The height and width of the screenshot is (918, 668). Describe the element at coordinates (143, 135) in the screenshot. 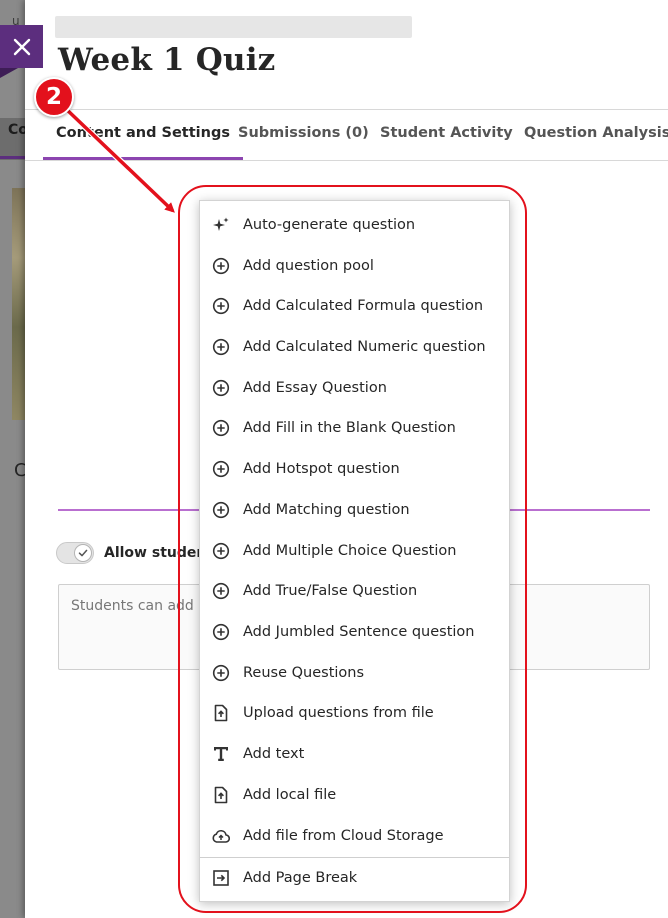

I see `tab-content-and-settings: Content and Settings` at that location.